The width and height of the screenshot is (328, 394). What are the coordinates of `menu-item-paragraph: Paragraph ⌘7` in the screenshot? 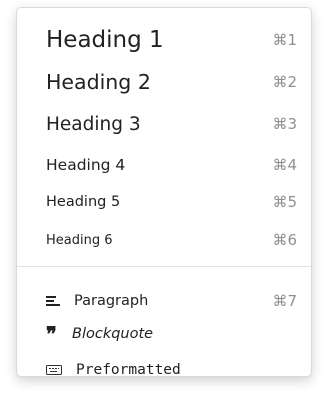 It's located at (164, 301).